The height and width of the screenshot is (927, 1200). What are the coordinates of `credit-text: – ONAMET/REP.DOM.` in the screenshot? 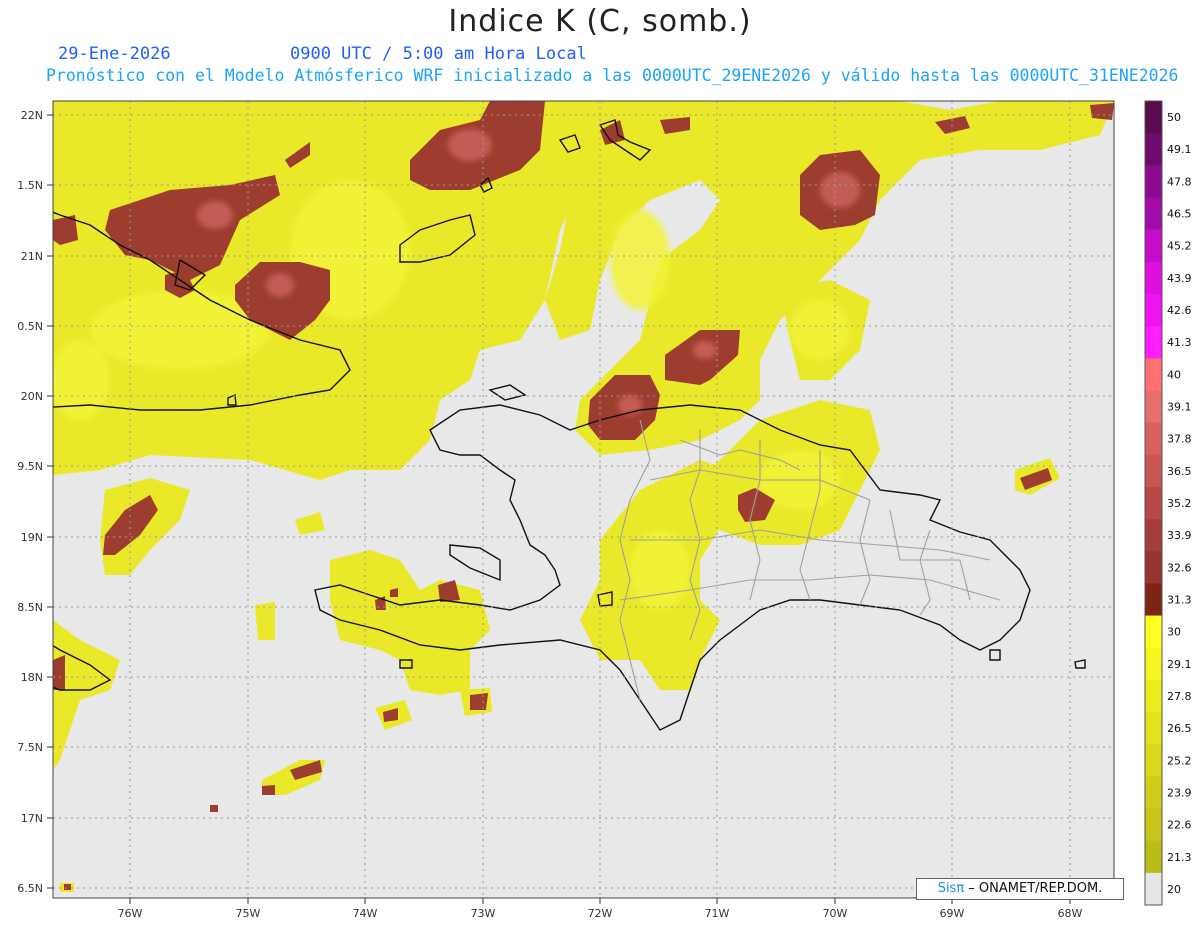 It's located at (1033, 888).